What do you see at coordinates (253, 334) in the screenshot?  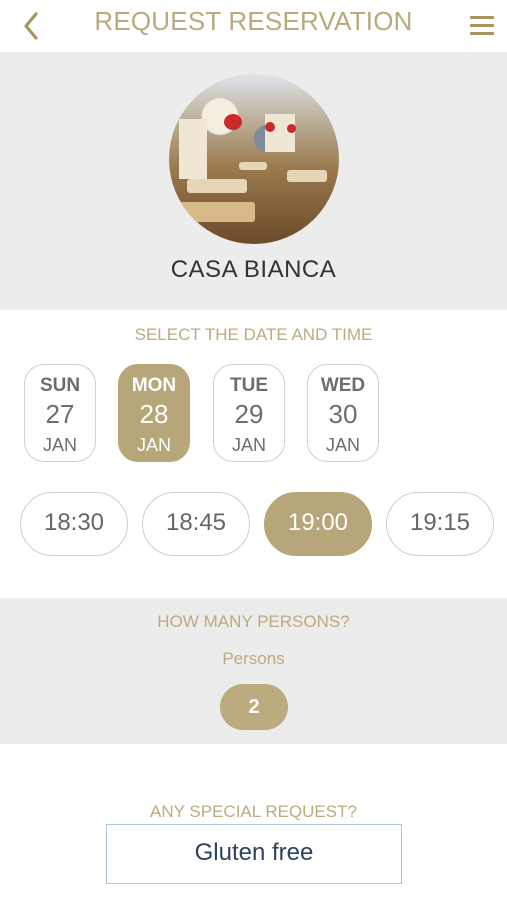 I see `date-time-label: SELECT THE DATE AND TIME` at bounding box center [253, 334].